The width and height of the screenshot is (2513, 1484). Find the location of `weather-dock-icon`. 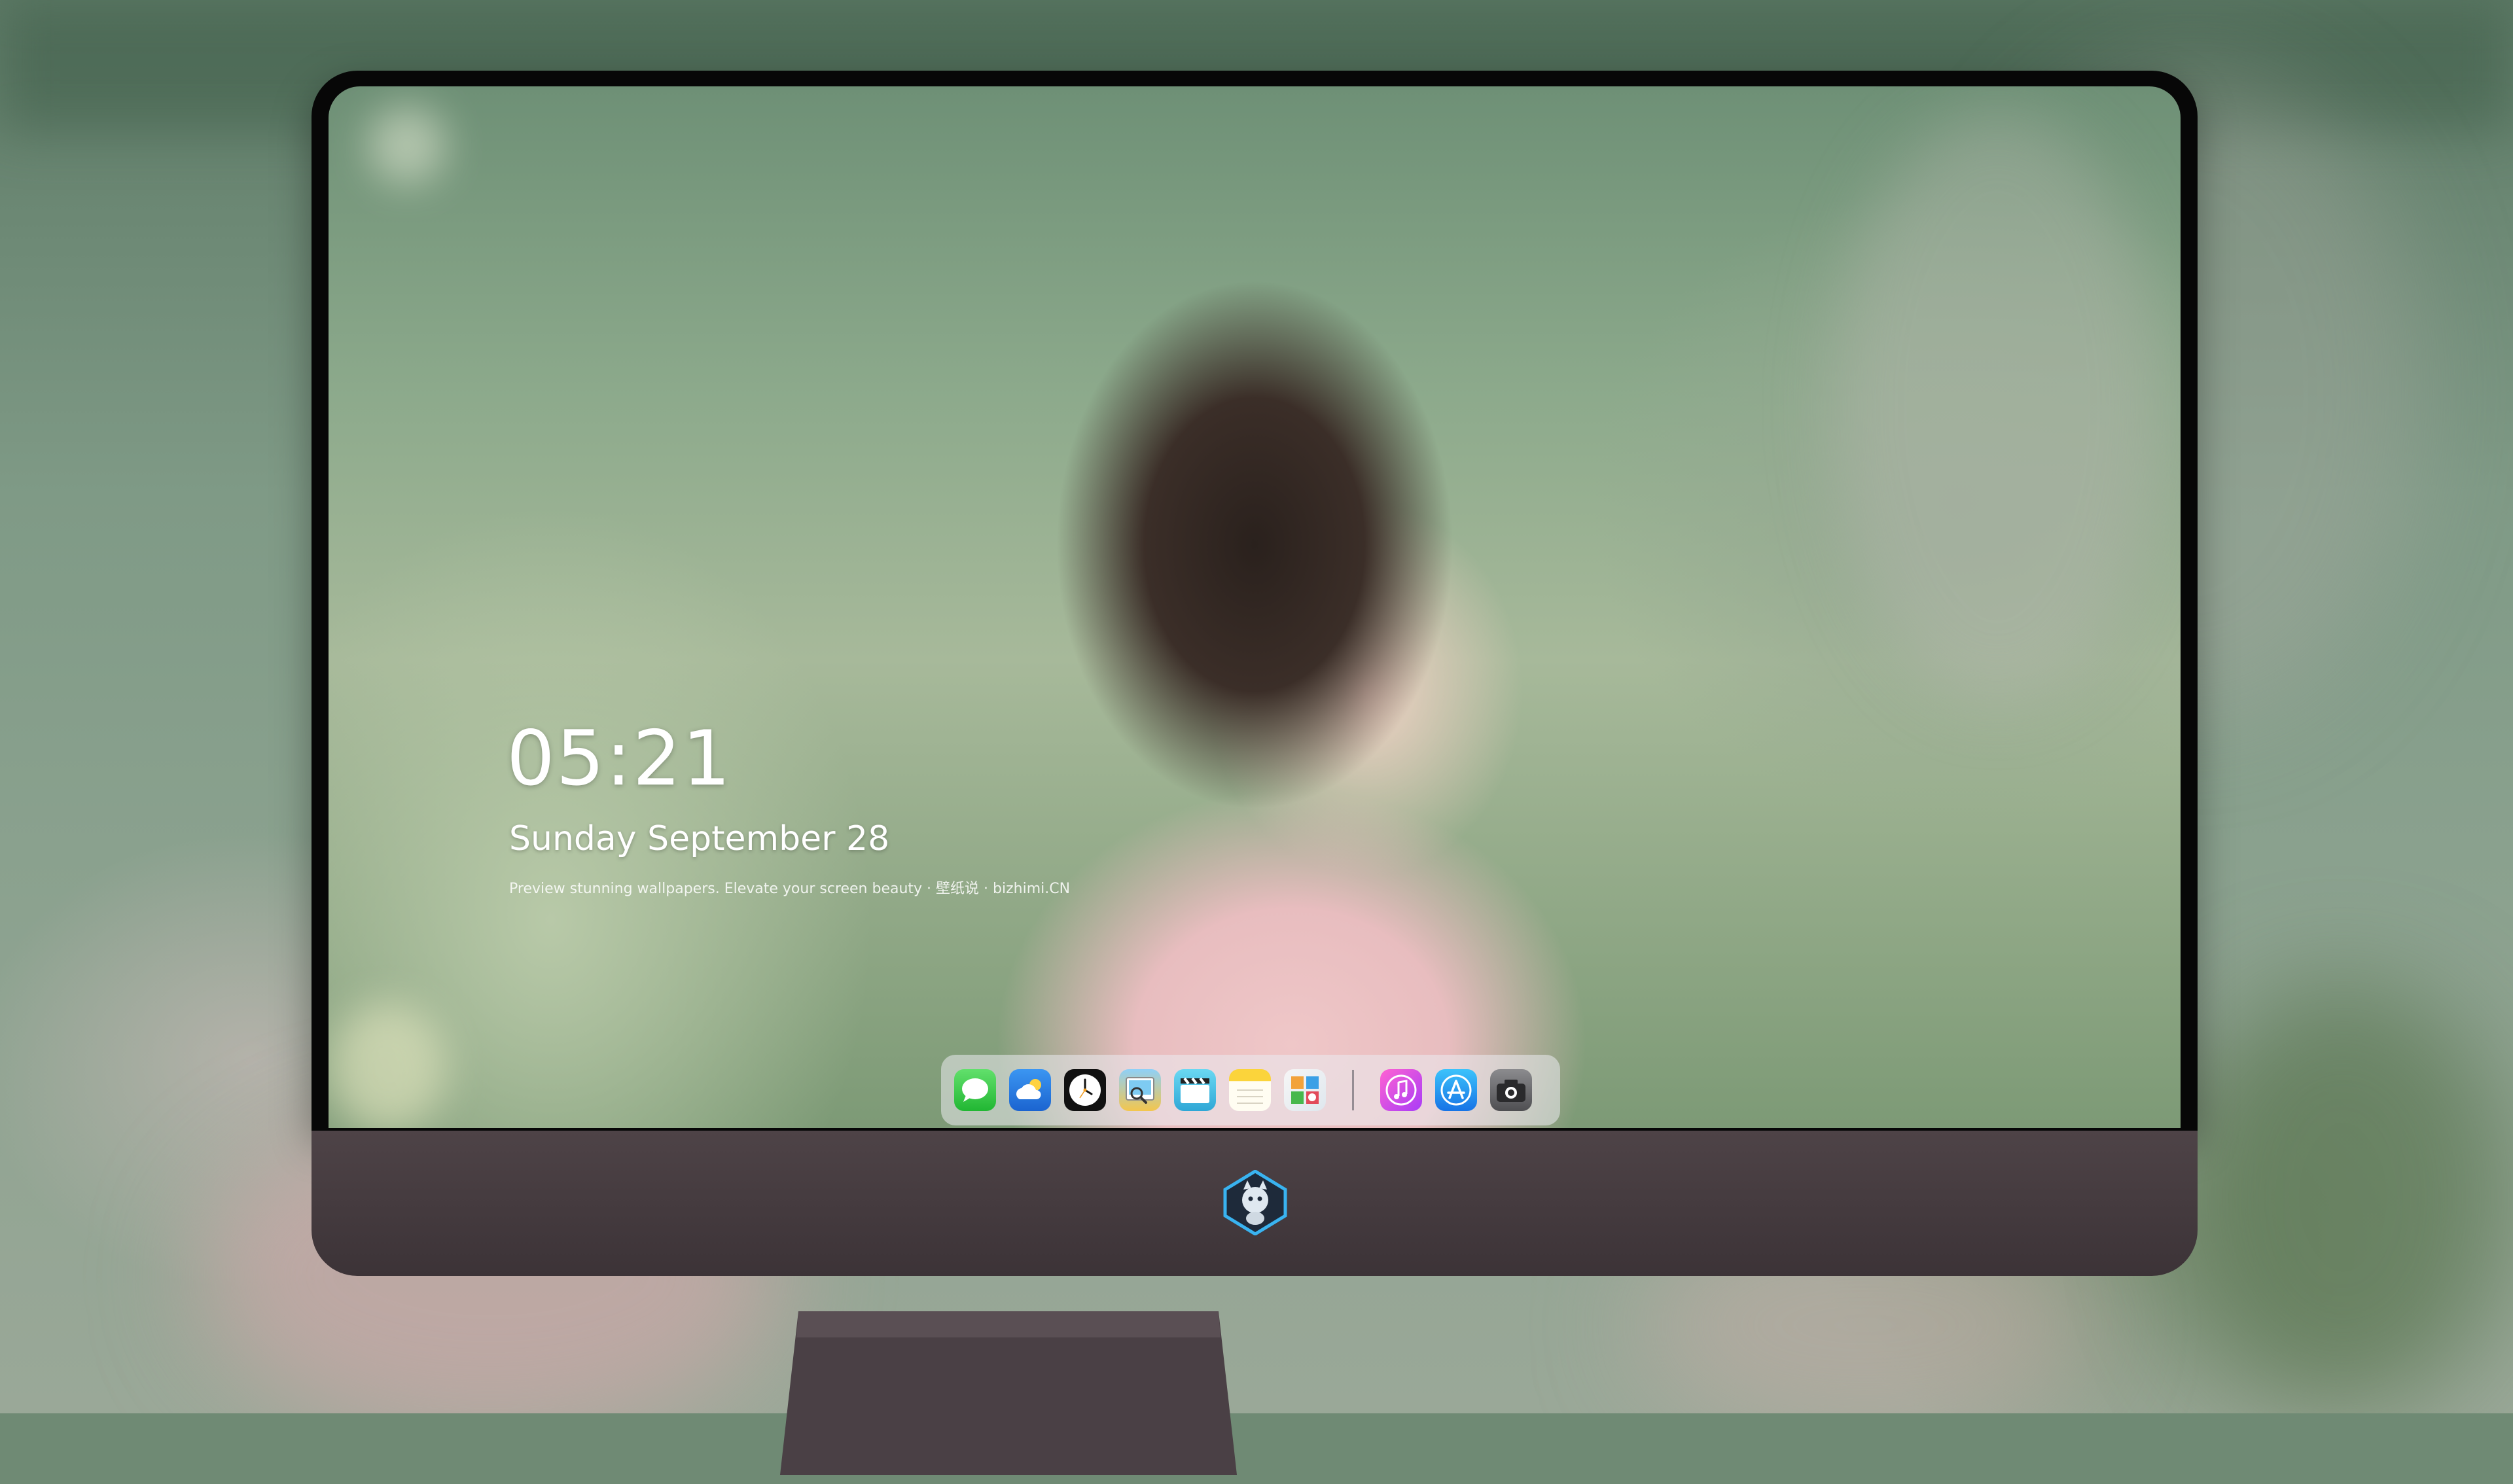

weather-dock-icon is located at coordinates (1030, 1090).